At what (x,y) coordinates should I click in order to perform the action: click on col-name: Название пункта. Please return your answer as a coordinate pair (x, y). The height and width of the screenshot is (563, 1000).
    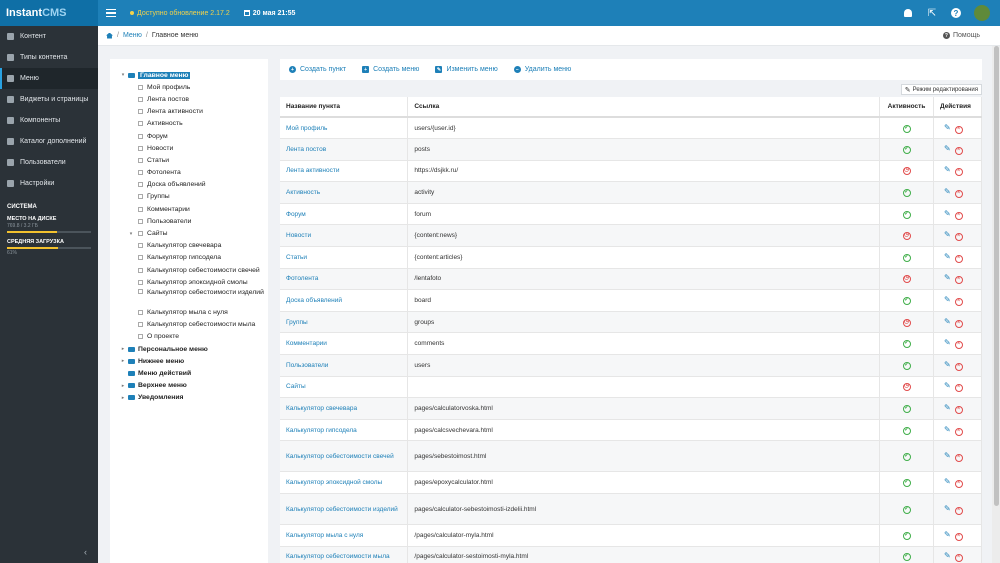
    Looking at the image, I should click on (344, 107).